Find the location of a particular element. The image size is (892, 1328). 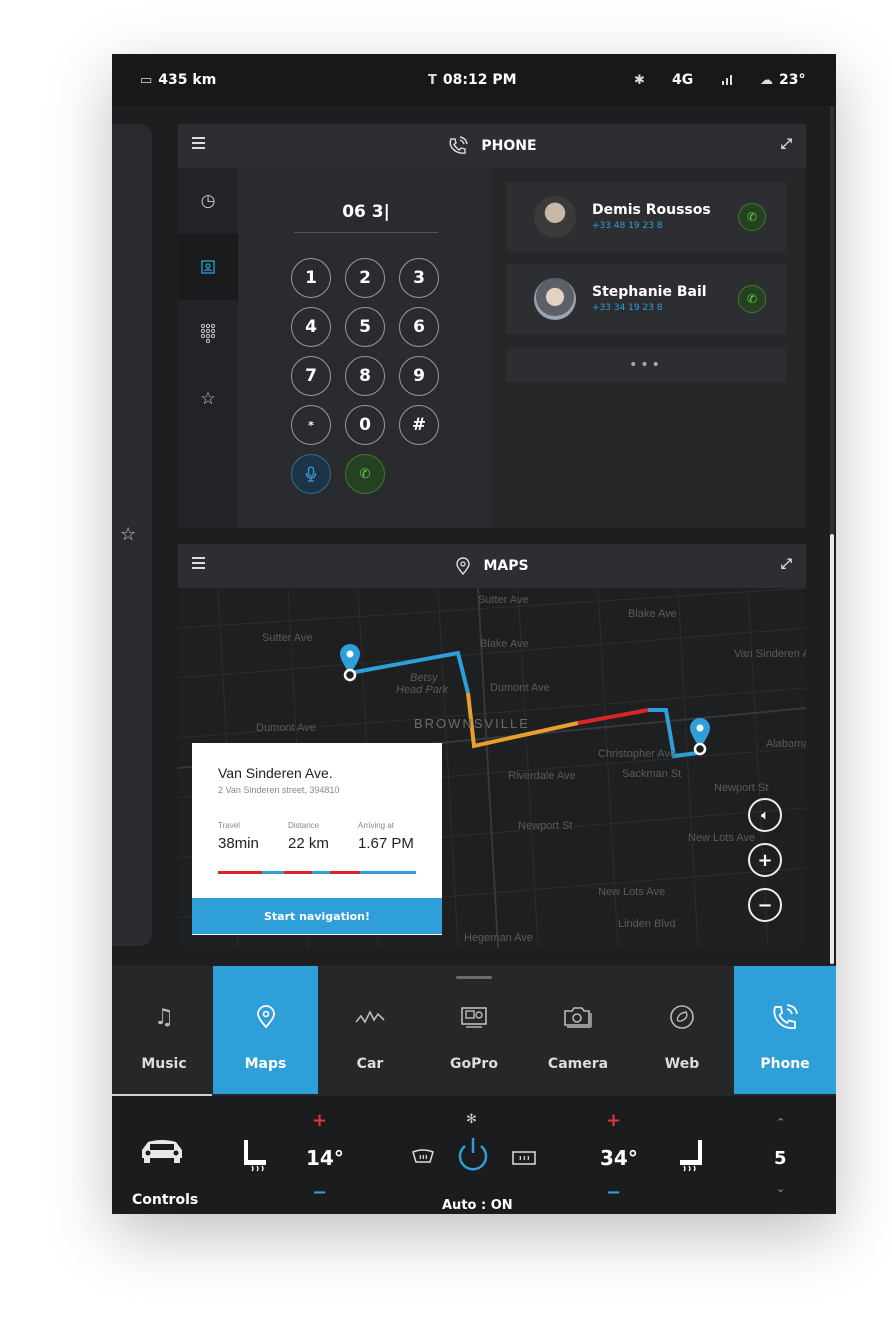

clock-icon: ◷ is located at coordinates (208, 201).